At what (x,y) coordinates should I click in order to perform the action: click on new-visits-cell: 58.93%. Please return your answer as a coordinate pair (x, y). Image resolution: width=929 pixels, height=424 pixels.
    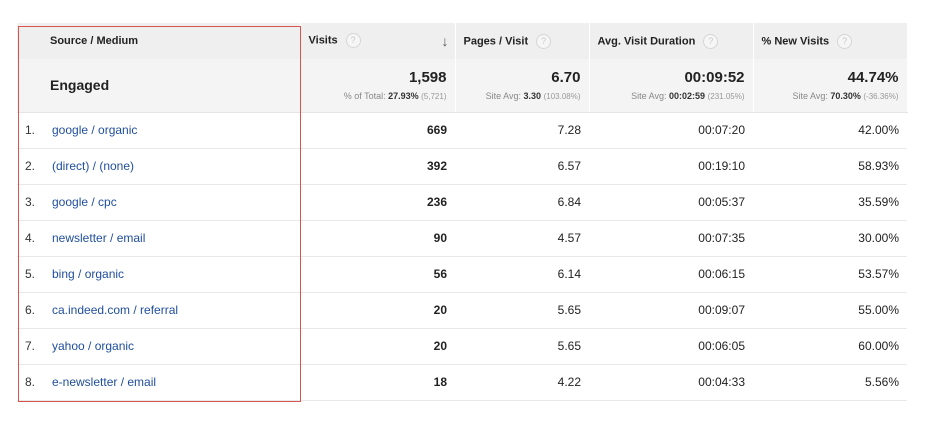
    Looking at the image, I should click on (830, 166).